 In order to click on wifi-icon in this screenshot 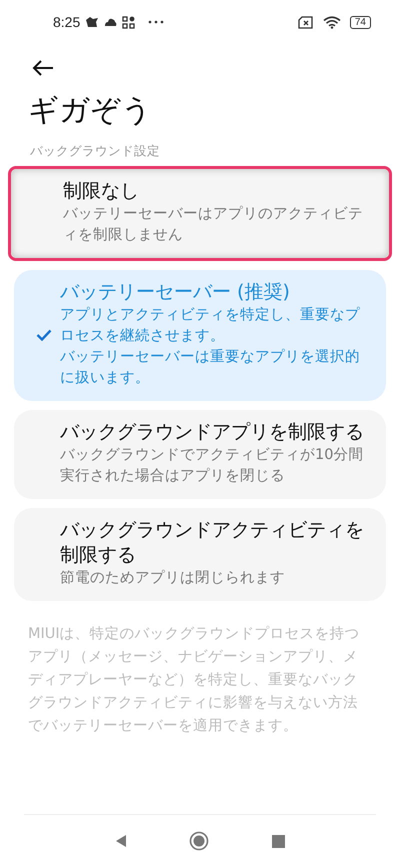, I will do `click(331, 22)`.